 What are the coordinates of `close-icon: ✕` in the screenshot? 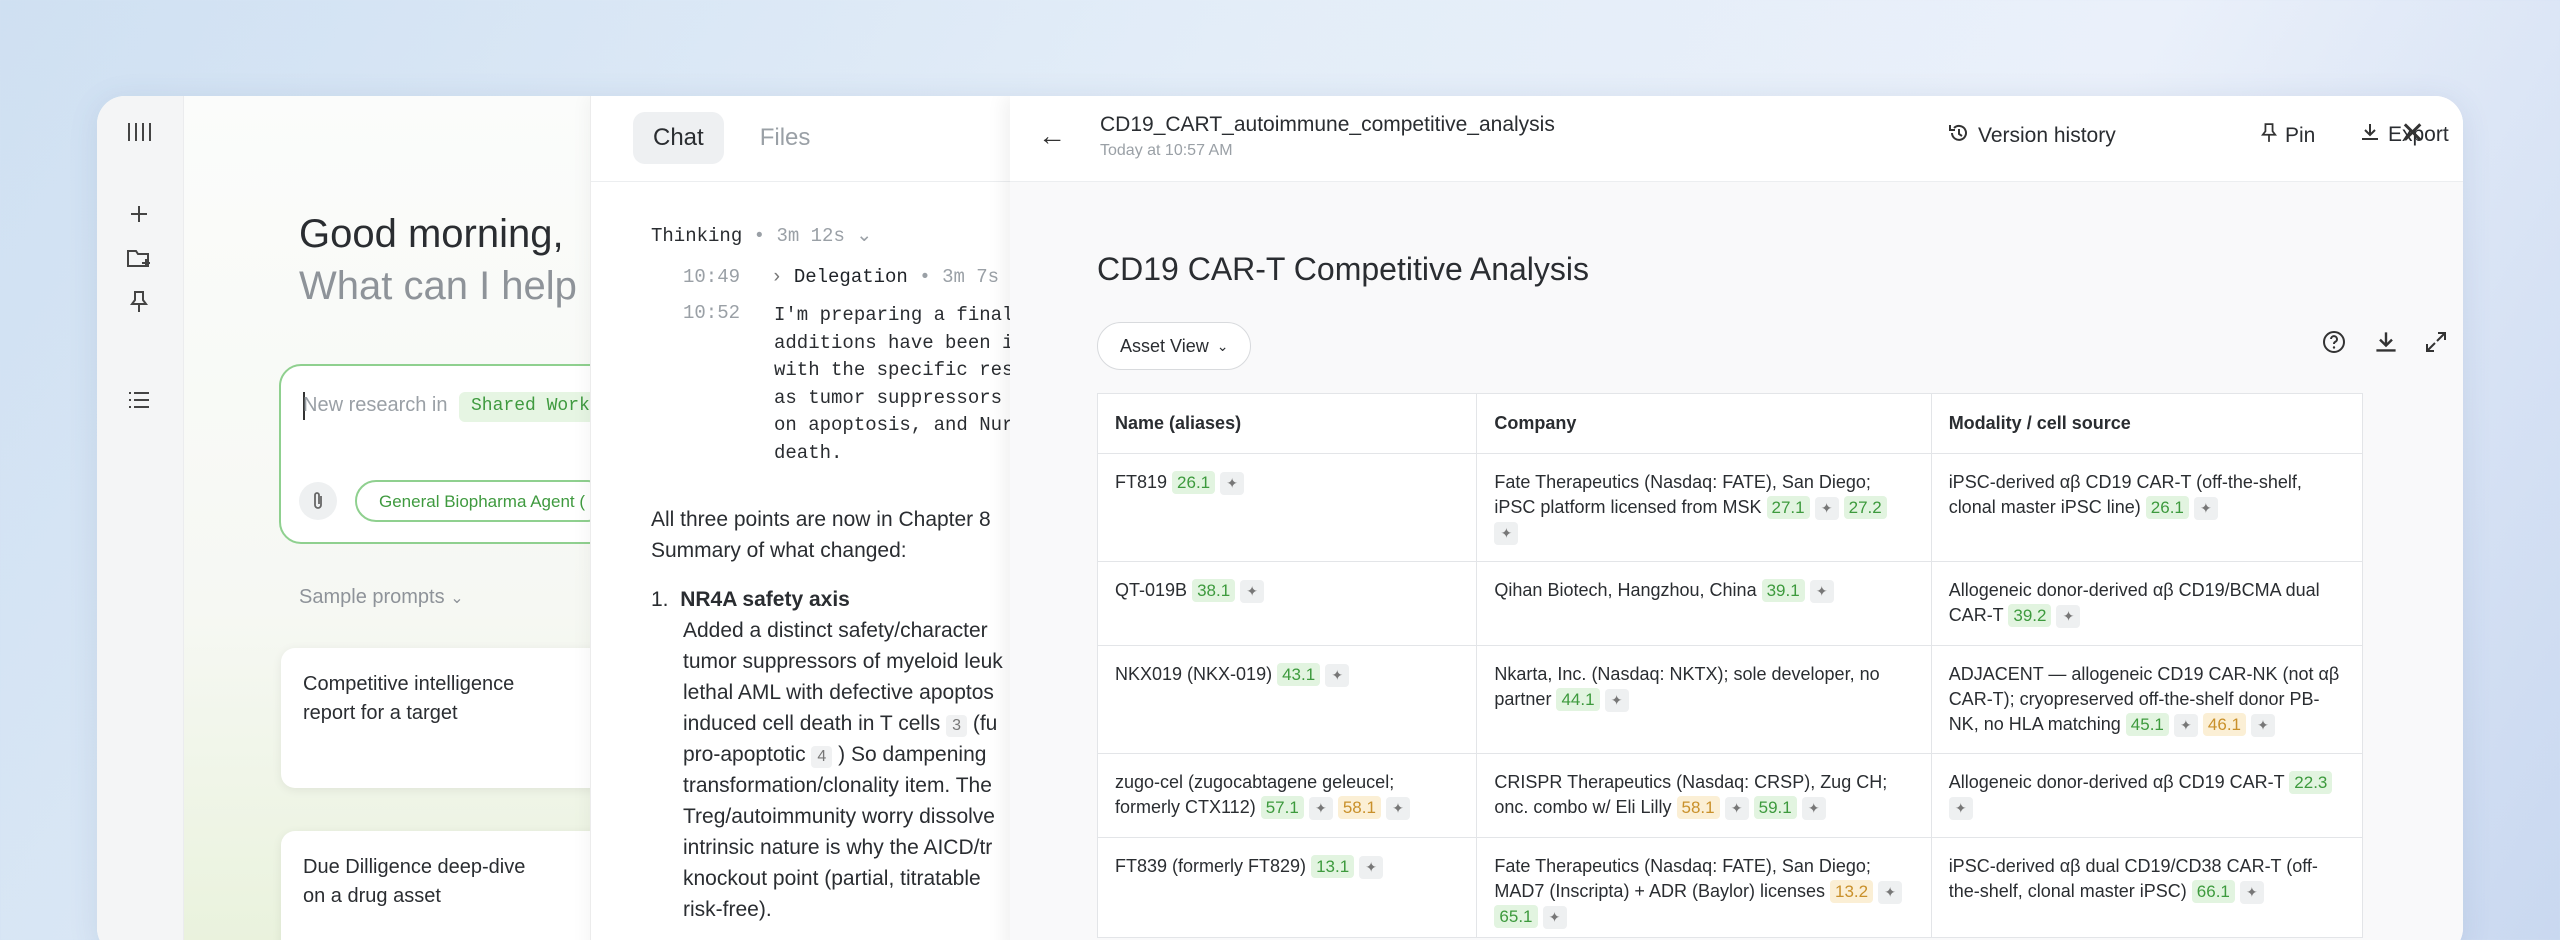 It's located at (2412, 133).